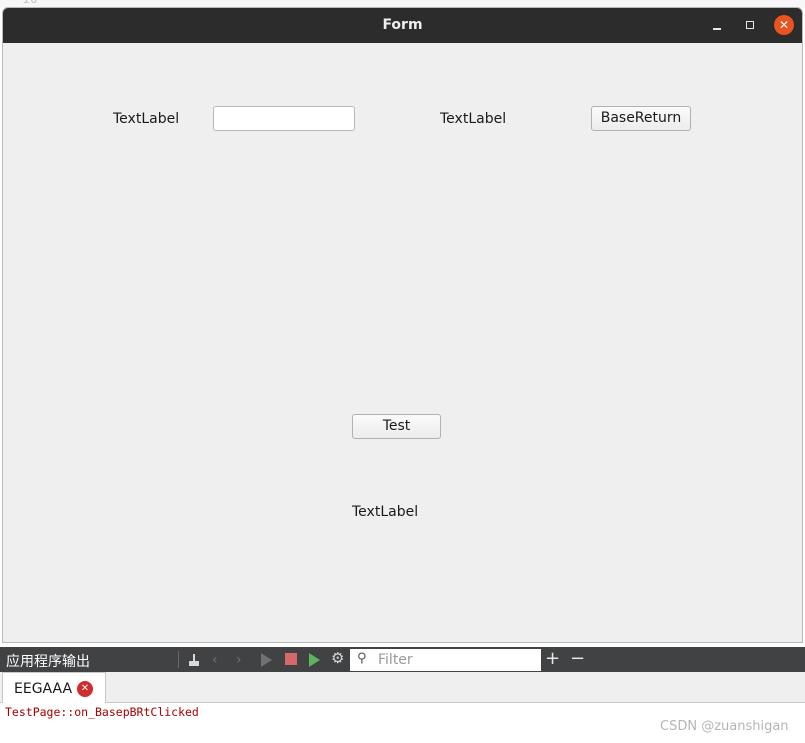 Image resolution: width=805 pixels, height=743 pixels. I want to click on minus-icon: −, so click(578, 658).